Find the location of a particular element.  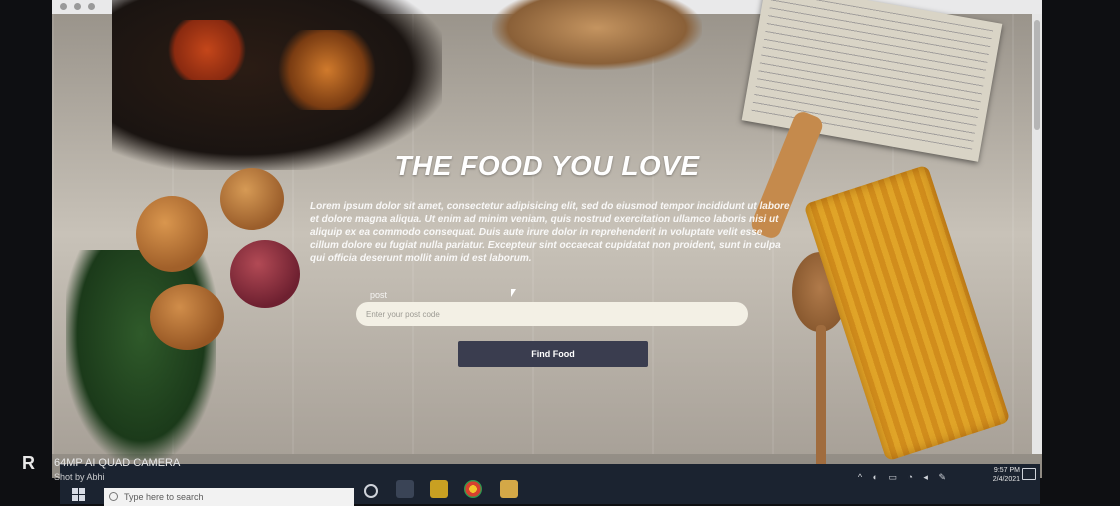

back-icon is located at coordinates (63, 6).